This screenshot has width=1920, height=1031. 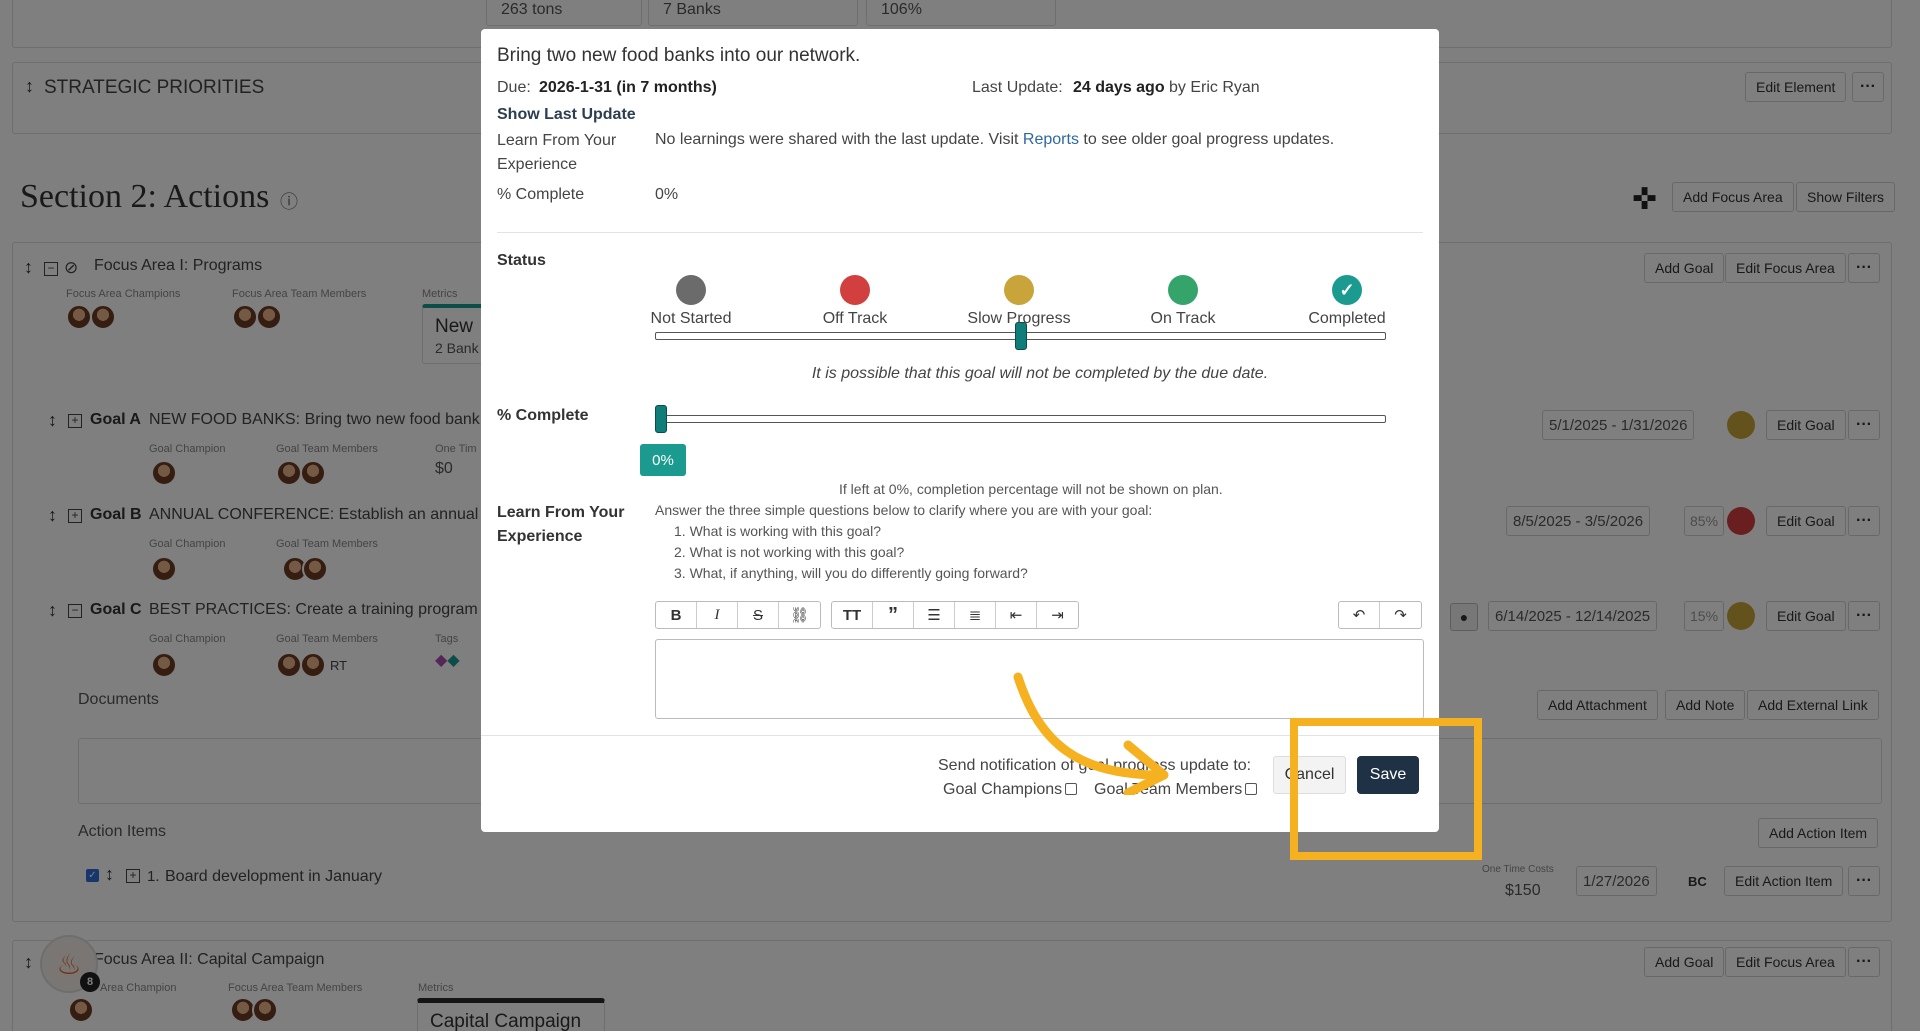 What do you see at coordinates (789, 552) in the screenshot?
I see `question-2: 2. What is not working with this goal?` at bounding box center [789, 552].